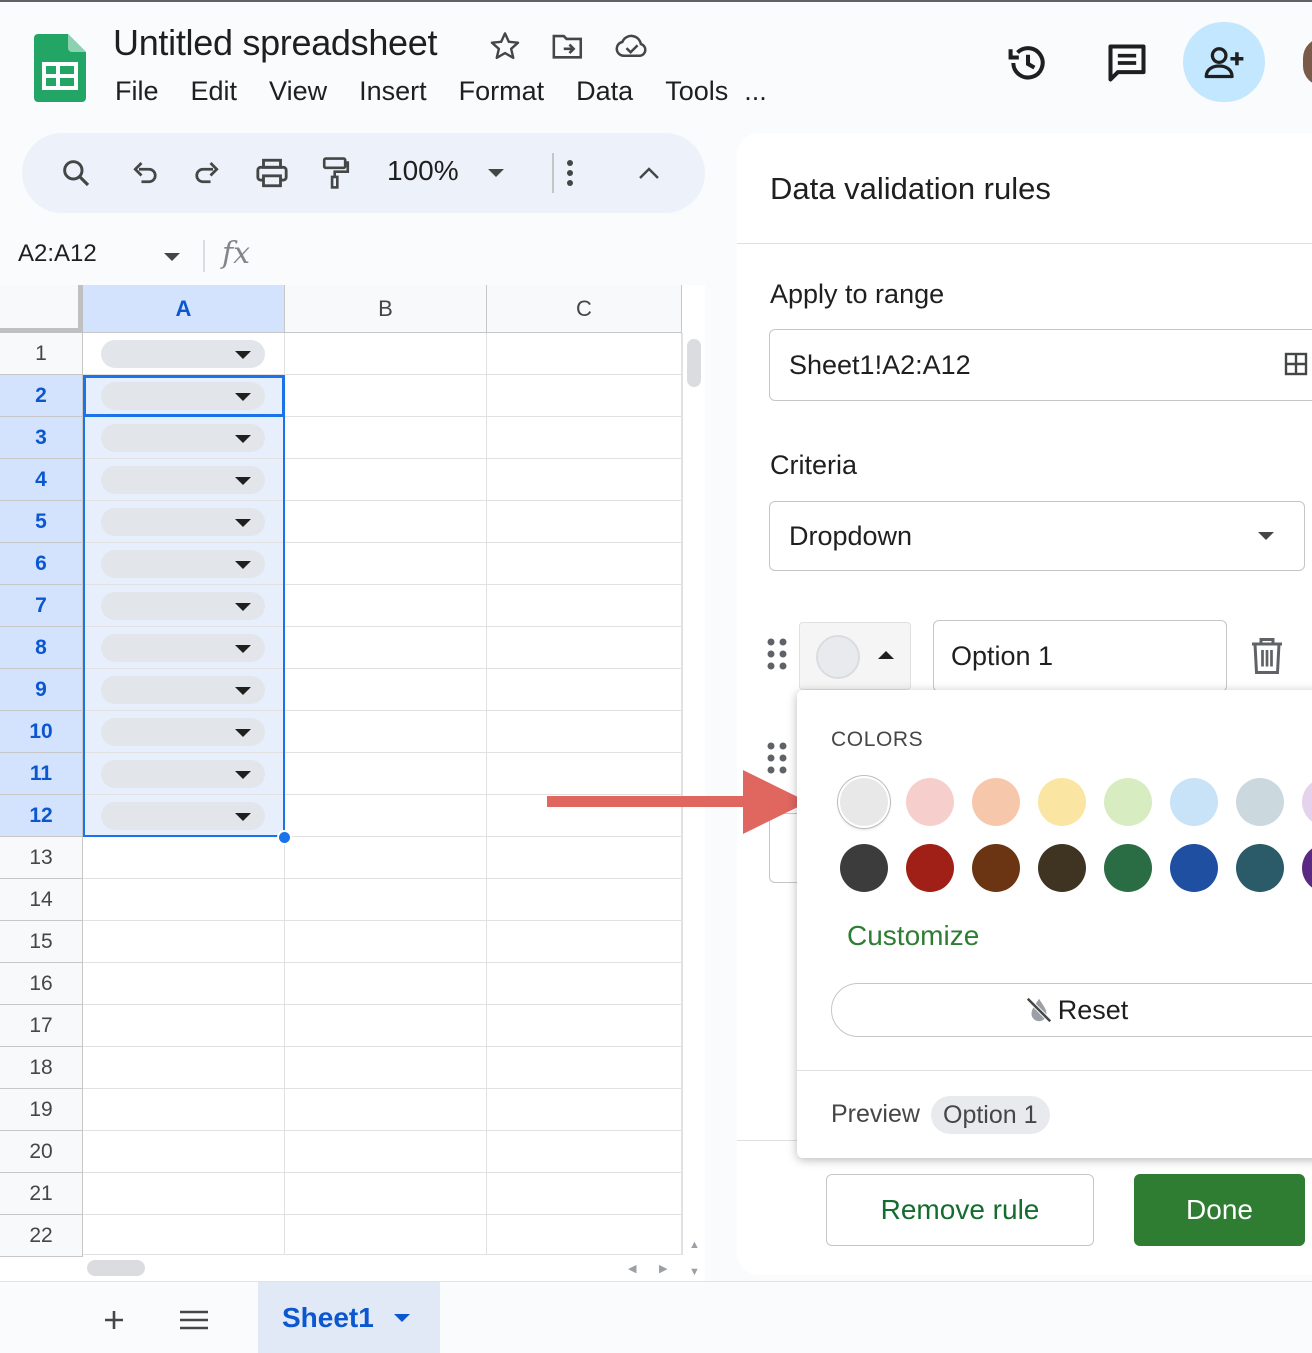  I want to click on column-header-c: C, so click(584, 309).